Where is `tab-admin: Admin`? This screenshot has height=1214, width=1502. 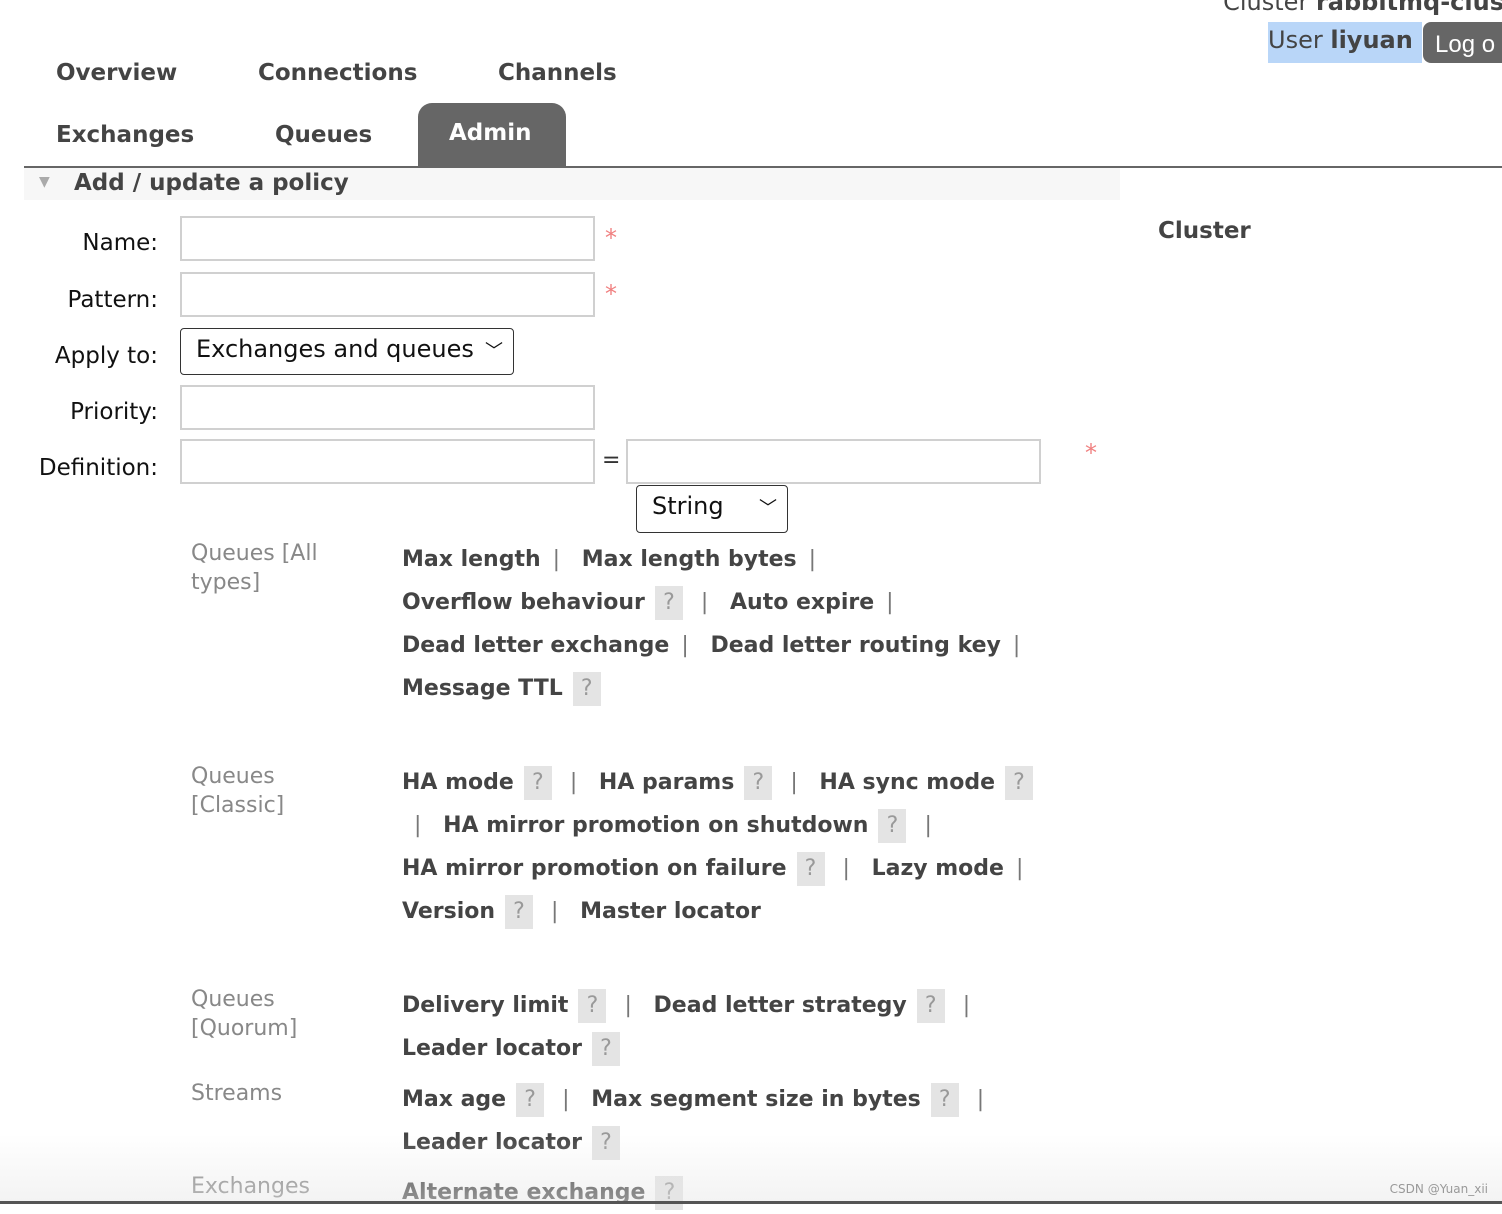 tab-admin: Admin is located at coordinates (492, 135).